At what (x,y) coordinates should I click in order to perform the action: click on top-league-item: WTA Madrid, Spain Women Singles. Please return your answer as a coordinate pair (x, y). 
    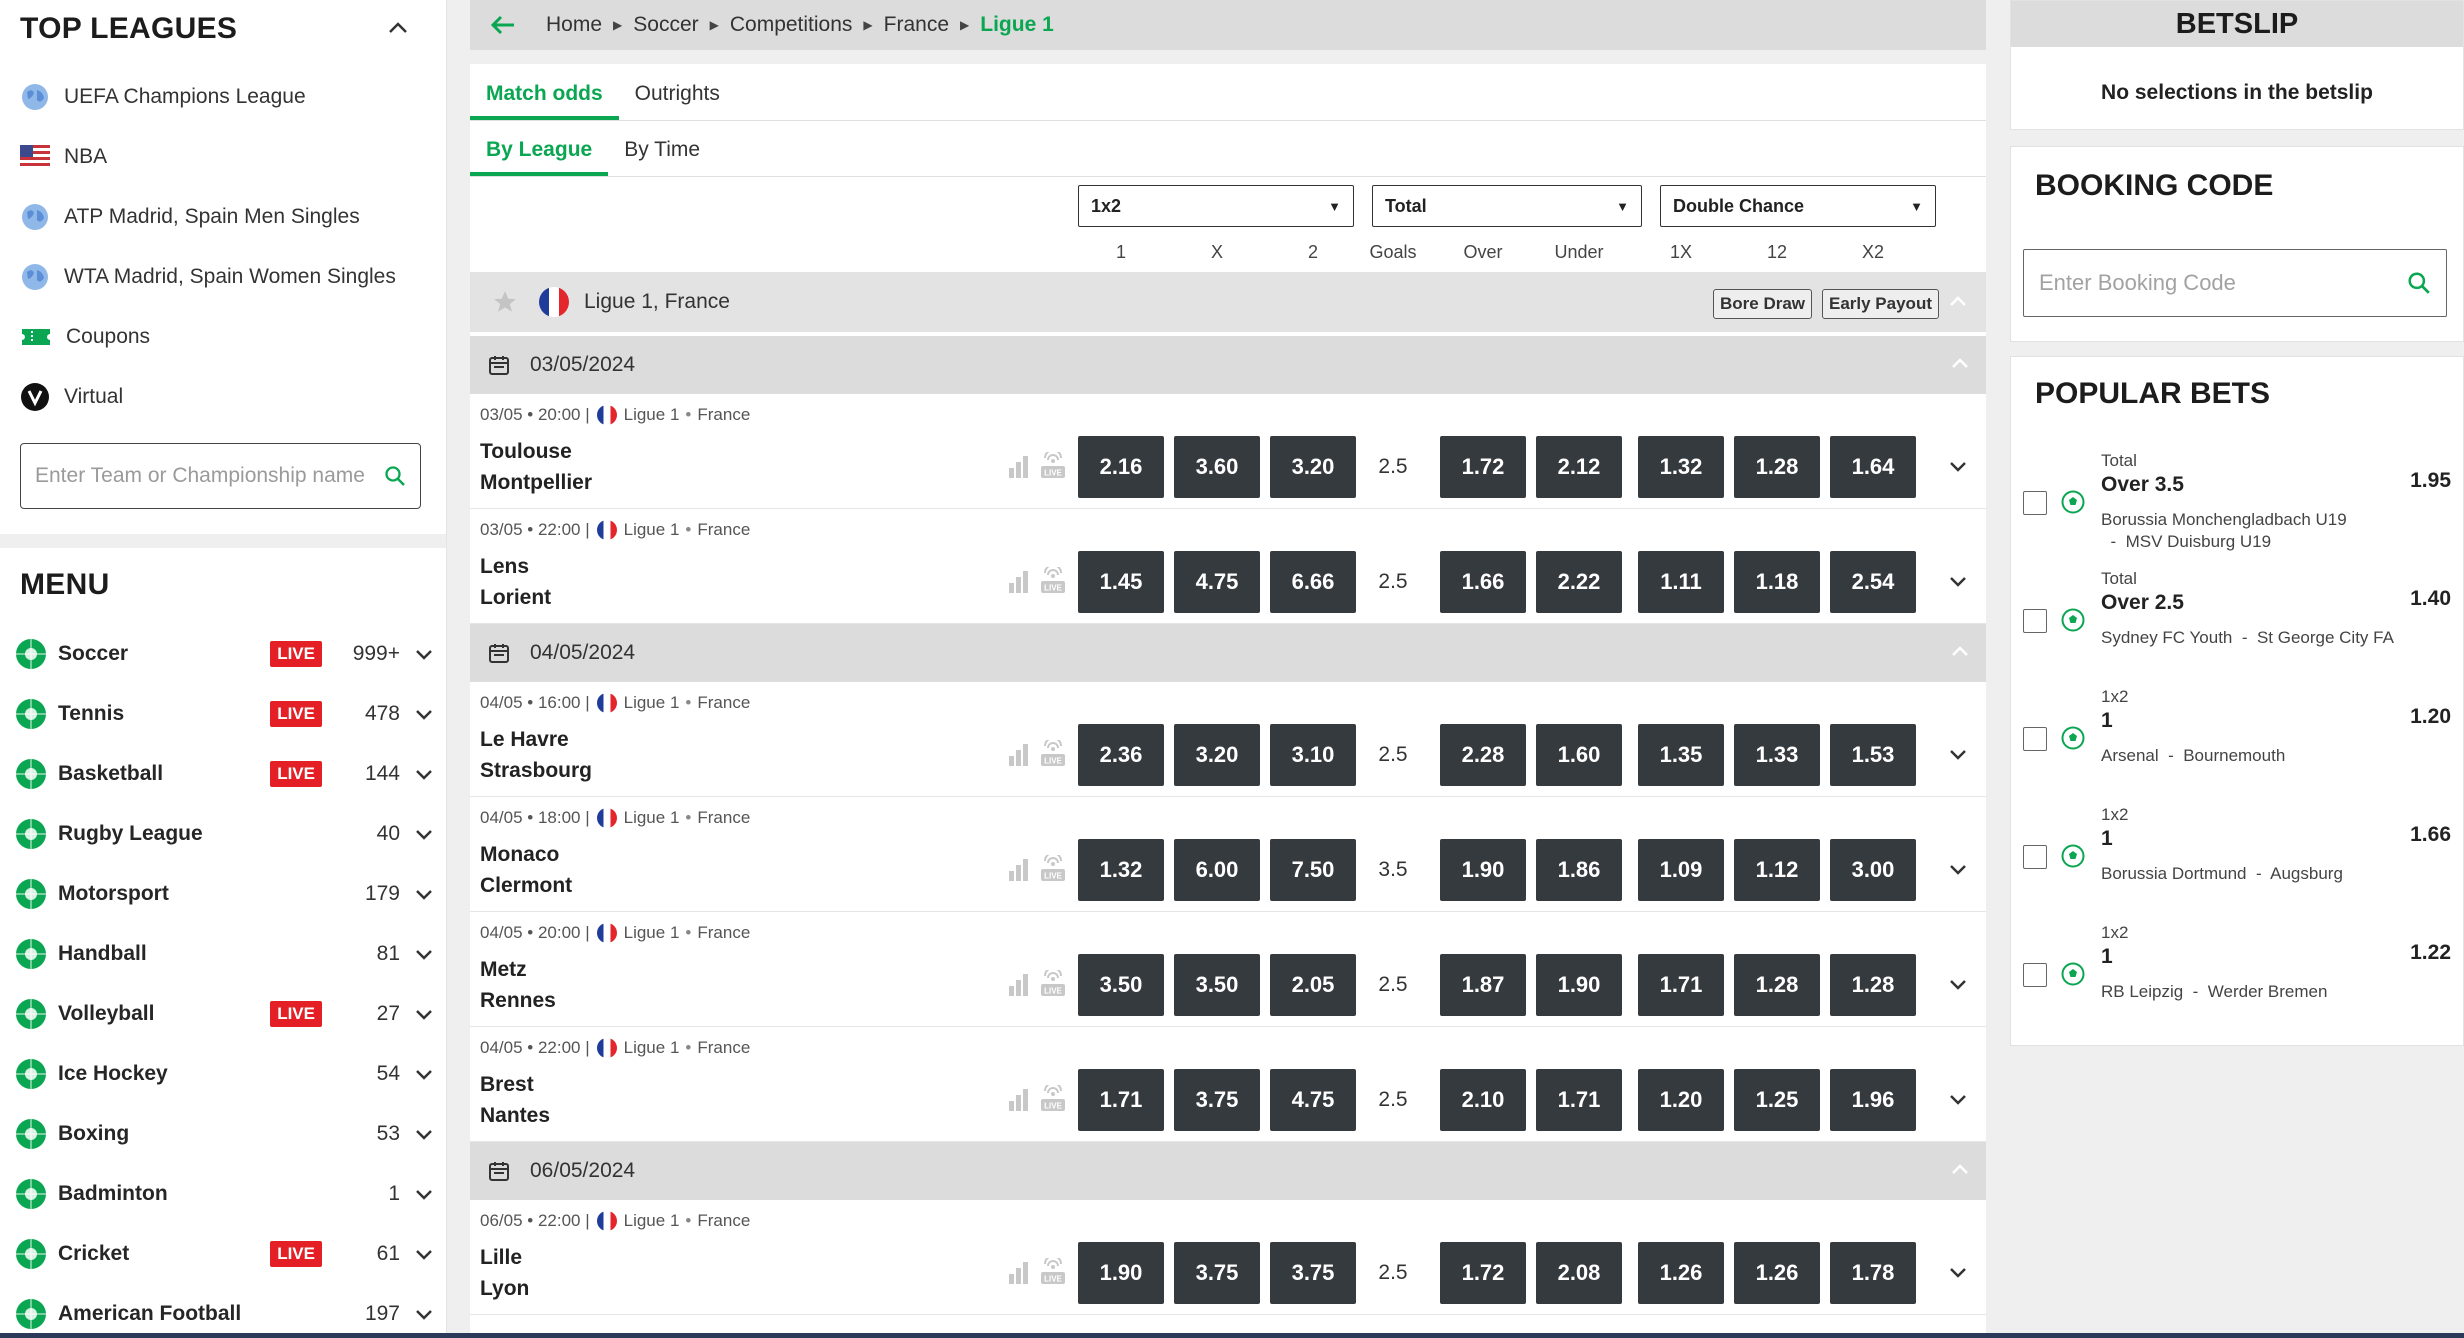
    Looking at the image, I should click on (220, 277).